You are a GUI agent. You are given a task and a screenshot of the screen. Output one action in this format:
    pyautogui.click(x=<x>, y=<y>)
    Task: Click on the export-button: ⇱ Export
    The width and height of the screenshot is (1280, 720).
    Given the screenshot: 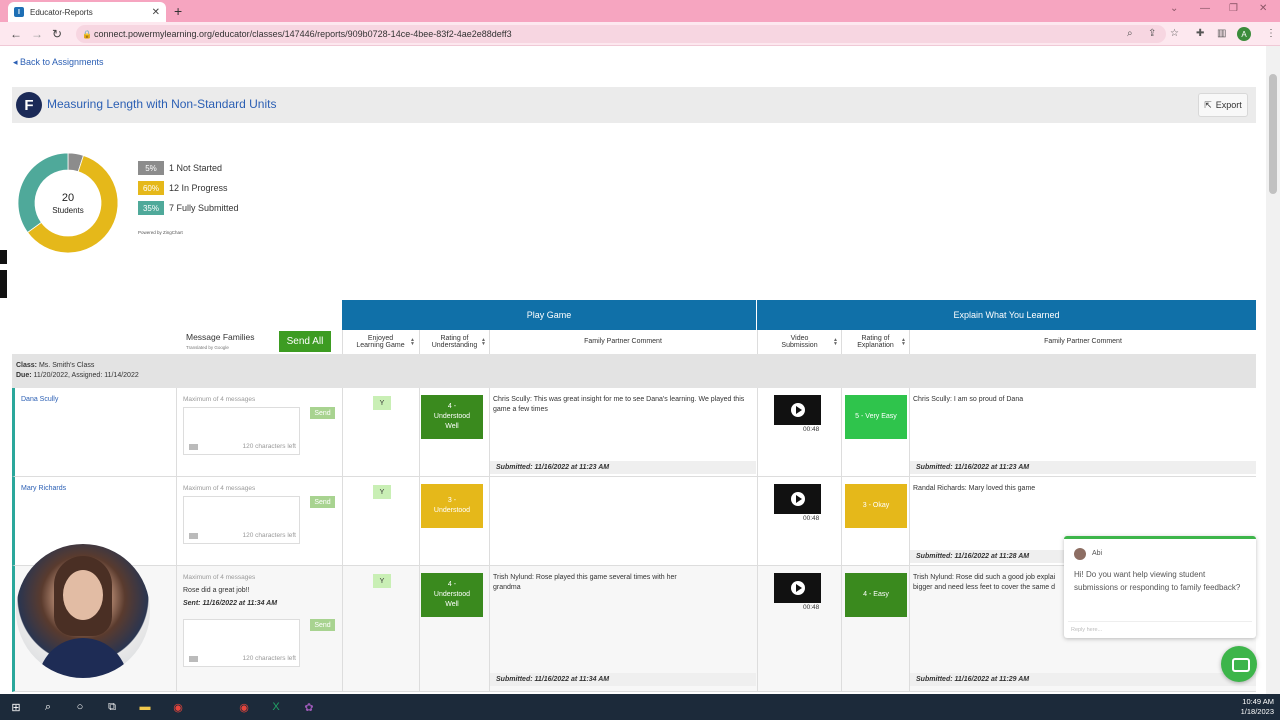 What is the action you would take?
    pyautogui.click(x=1223, y=105)
    